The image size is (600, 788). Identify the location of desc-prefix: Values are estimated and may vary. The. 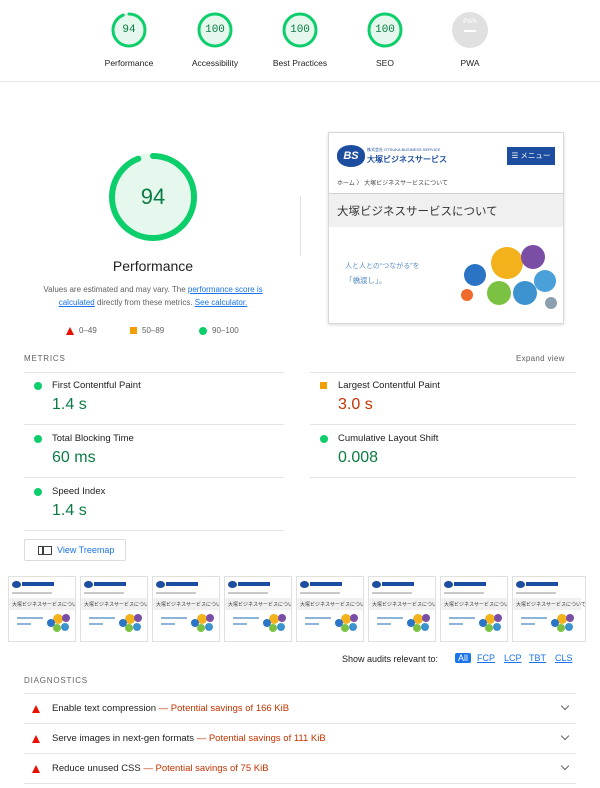
(115, 289).